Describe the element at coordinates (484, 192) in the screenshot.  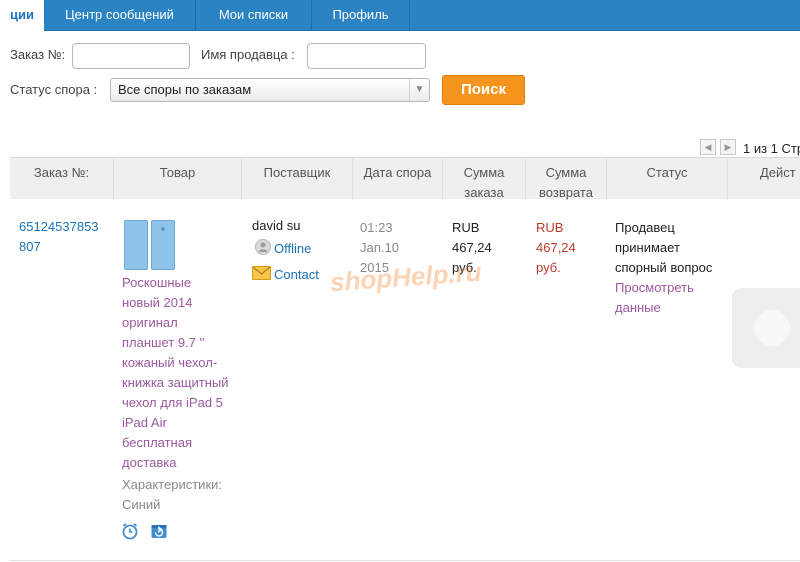
I see `header-order-sum-line2: заказа` at that location.